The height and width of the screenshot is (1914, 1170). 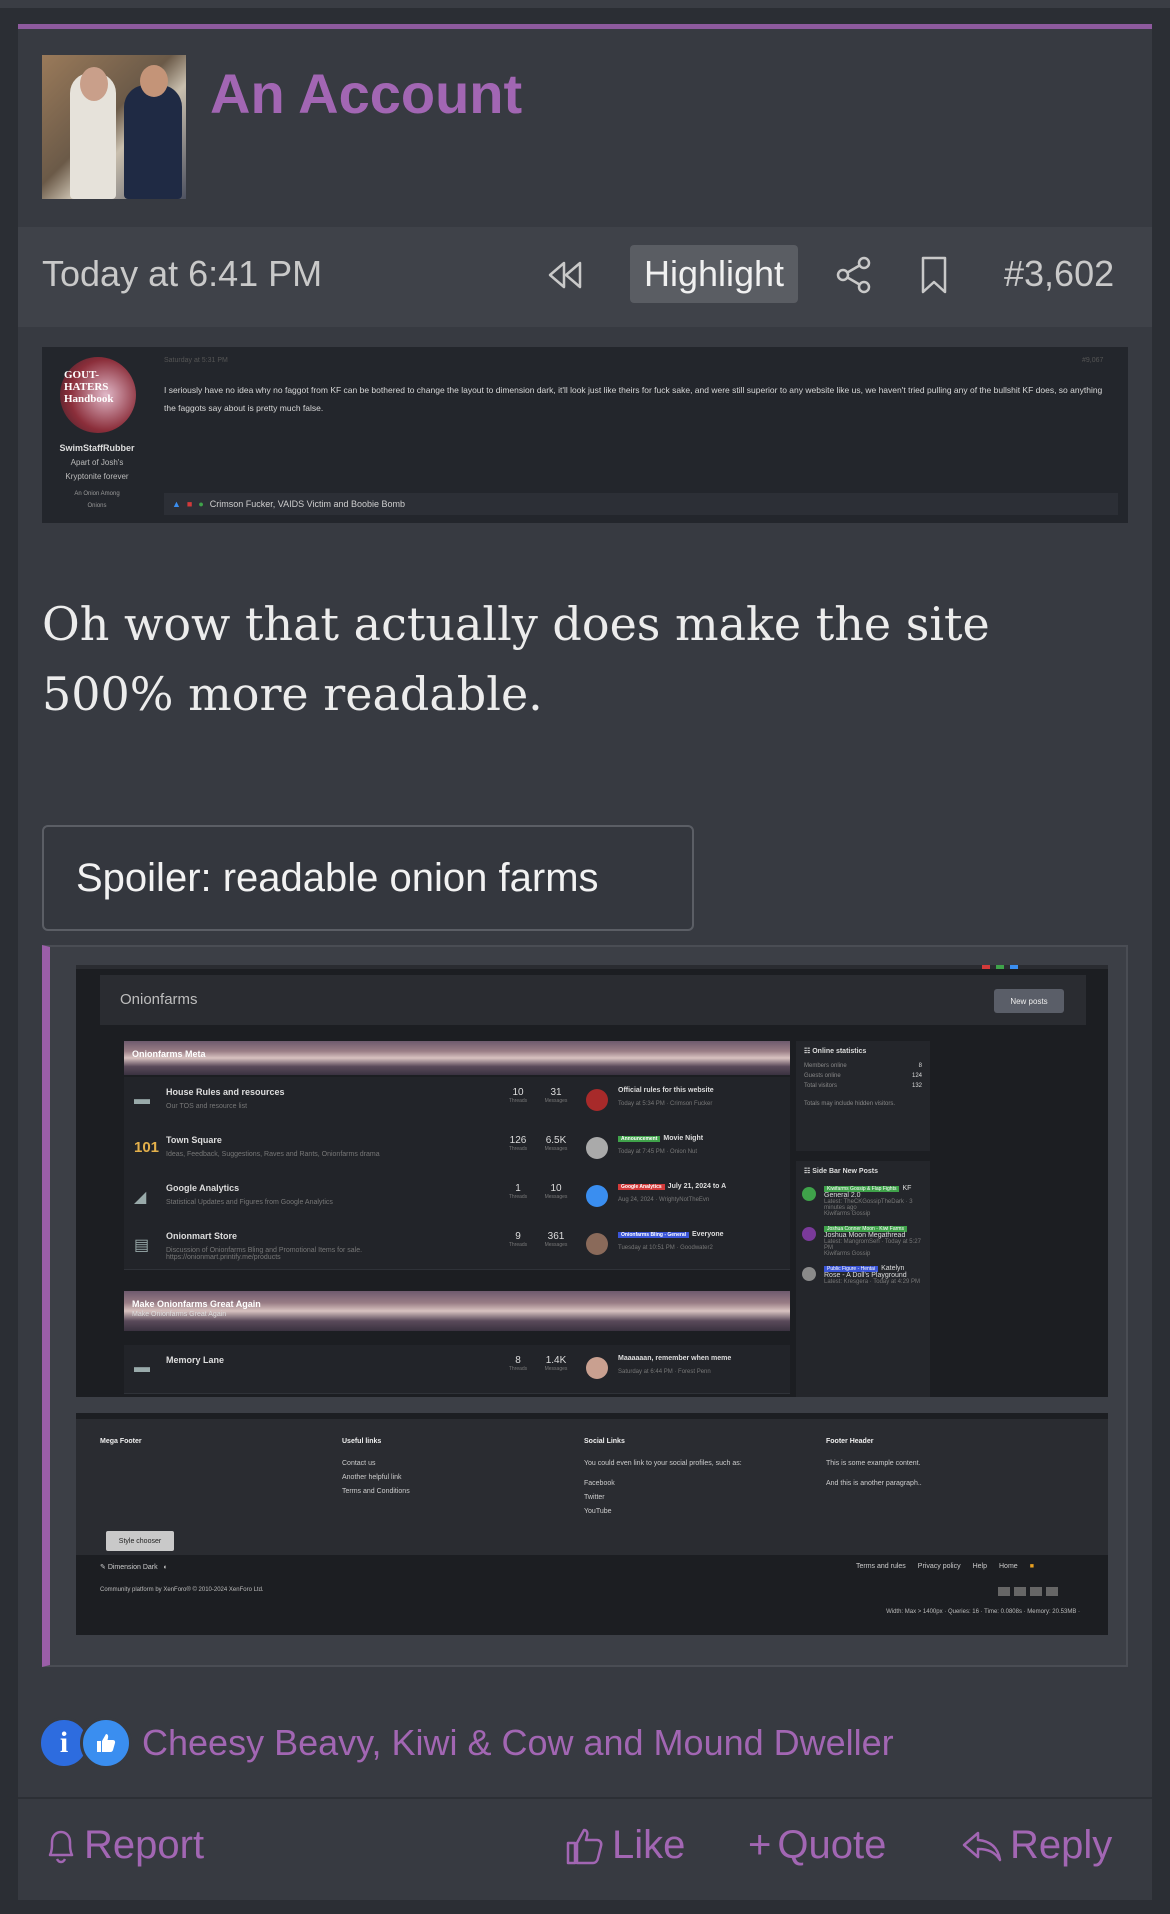 I want to click on post-meta-bar: Today at 6:41 PM Highlight #3,602, so click(x=585, y=277).